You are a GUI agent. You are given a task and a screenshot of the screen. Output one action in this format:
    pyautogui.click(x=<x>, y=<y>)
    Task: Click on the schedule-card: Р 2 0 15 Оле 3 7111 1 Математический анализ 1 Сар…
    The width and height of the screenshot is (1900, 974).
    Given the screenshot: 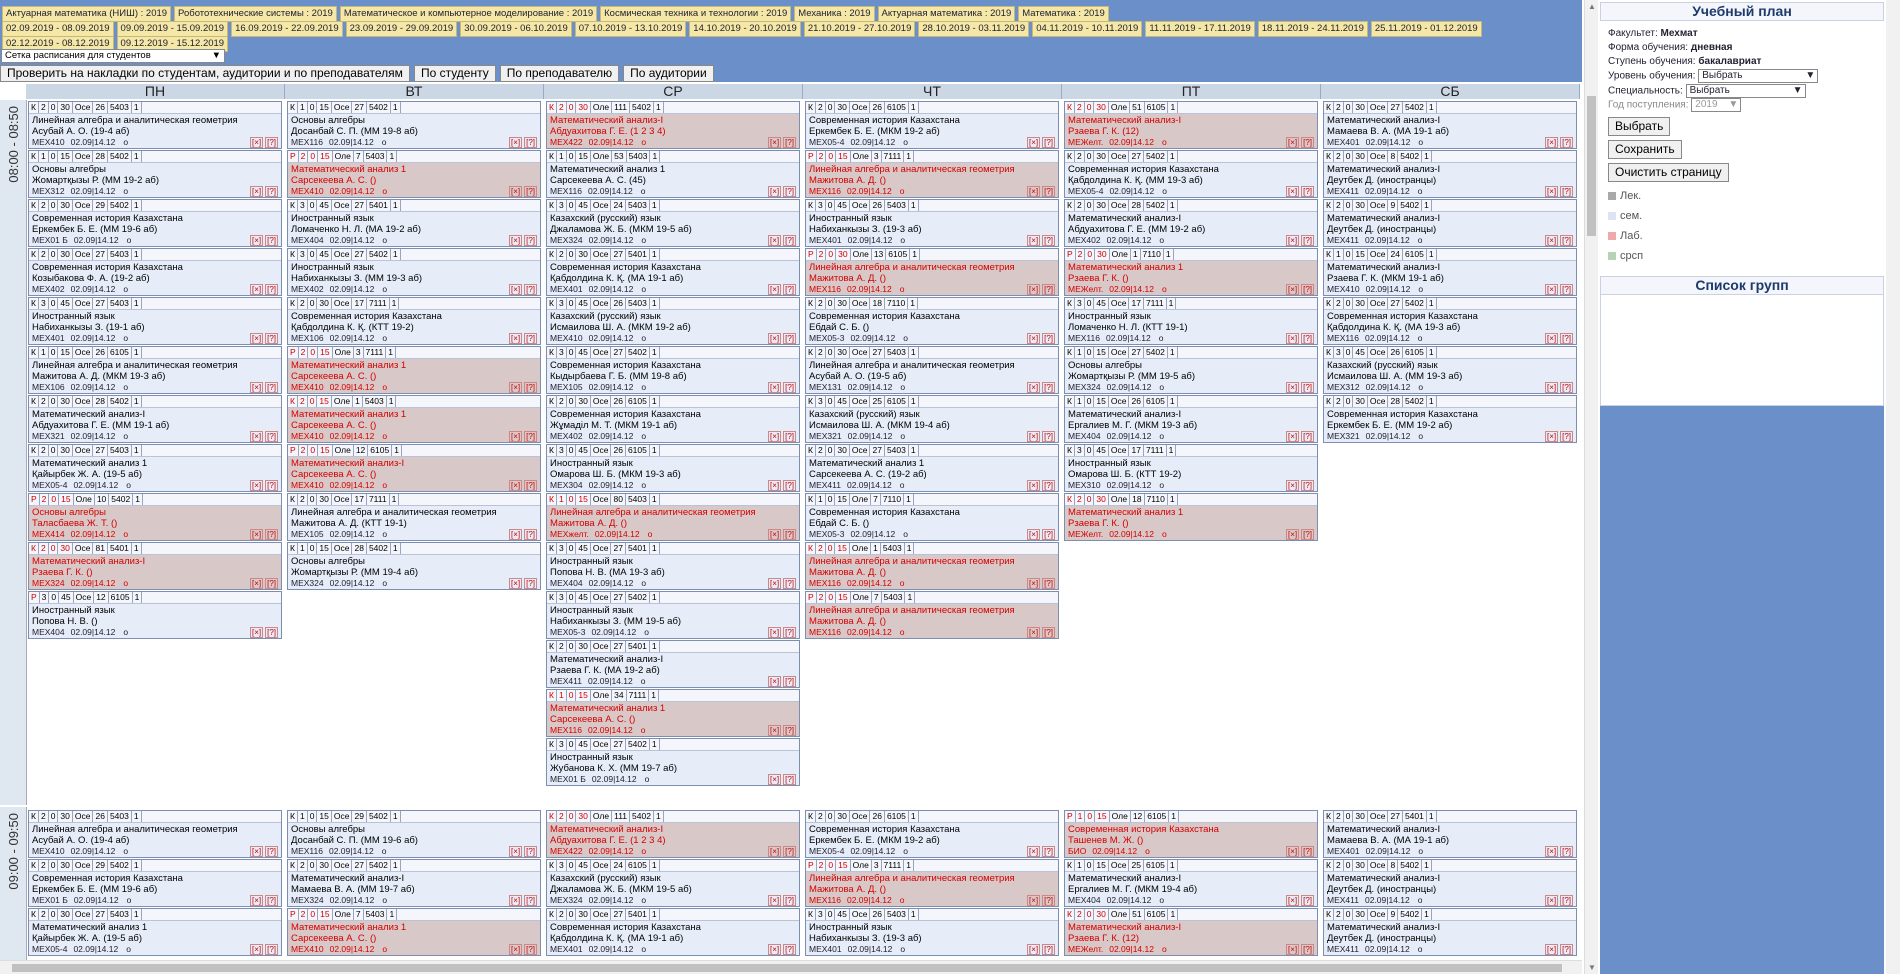 What is the action you would take?
    pyautogui.click(x=414, y=370)
    